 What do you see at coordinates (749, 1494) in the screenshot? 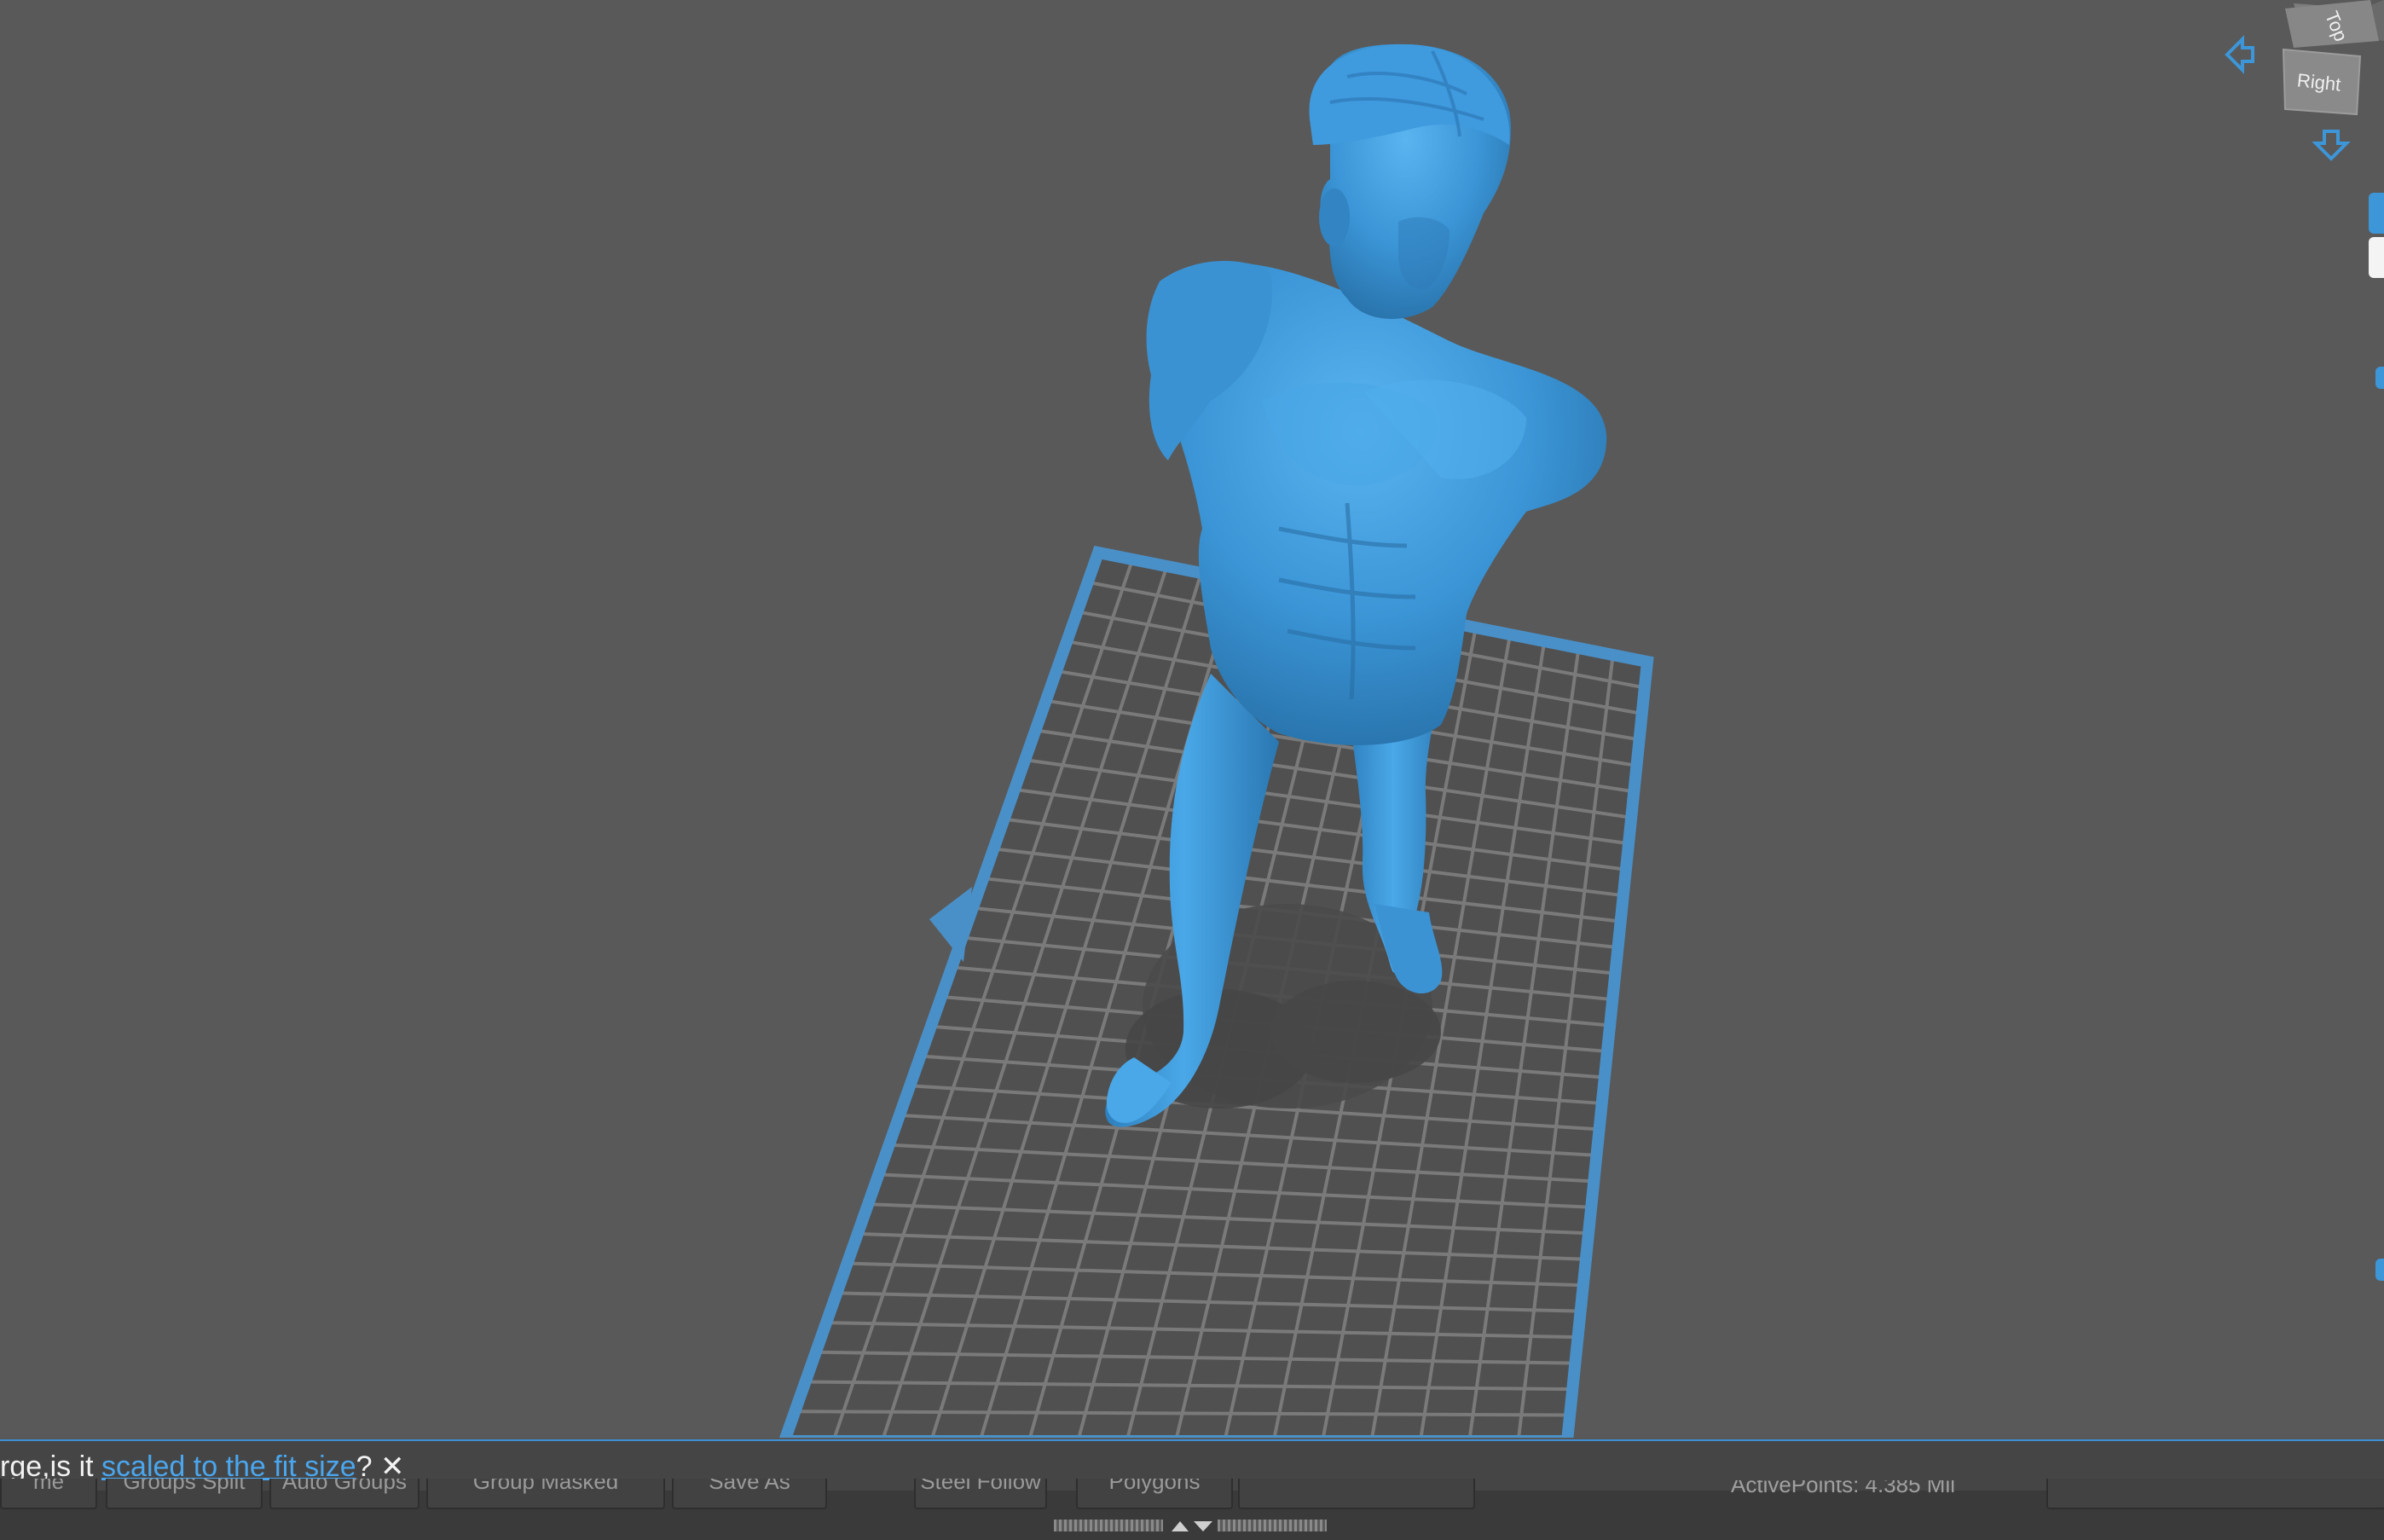
I see `save-as-button: Save As` at bounding box center [749, 1494].